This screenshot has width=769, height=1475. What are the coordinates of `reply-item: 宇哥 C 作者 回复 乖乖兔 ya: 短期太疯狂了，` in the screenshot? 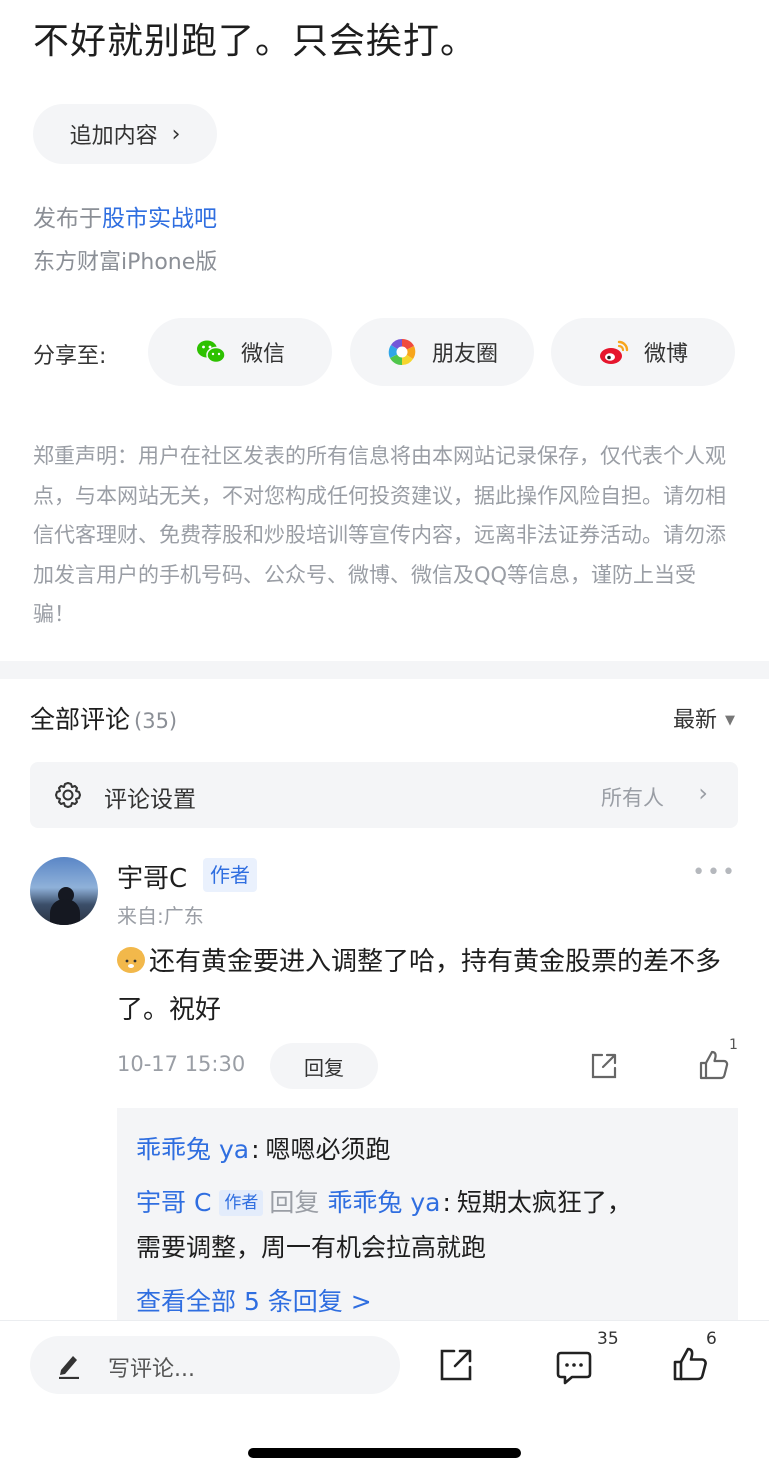 It's located at (384, 1201).